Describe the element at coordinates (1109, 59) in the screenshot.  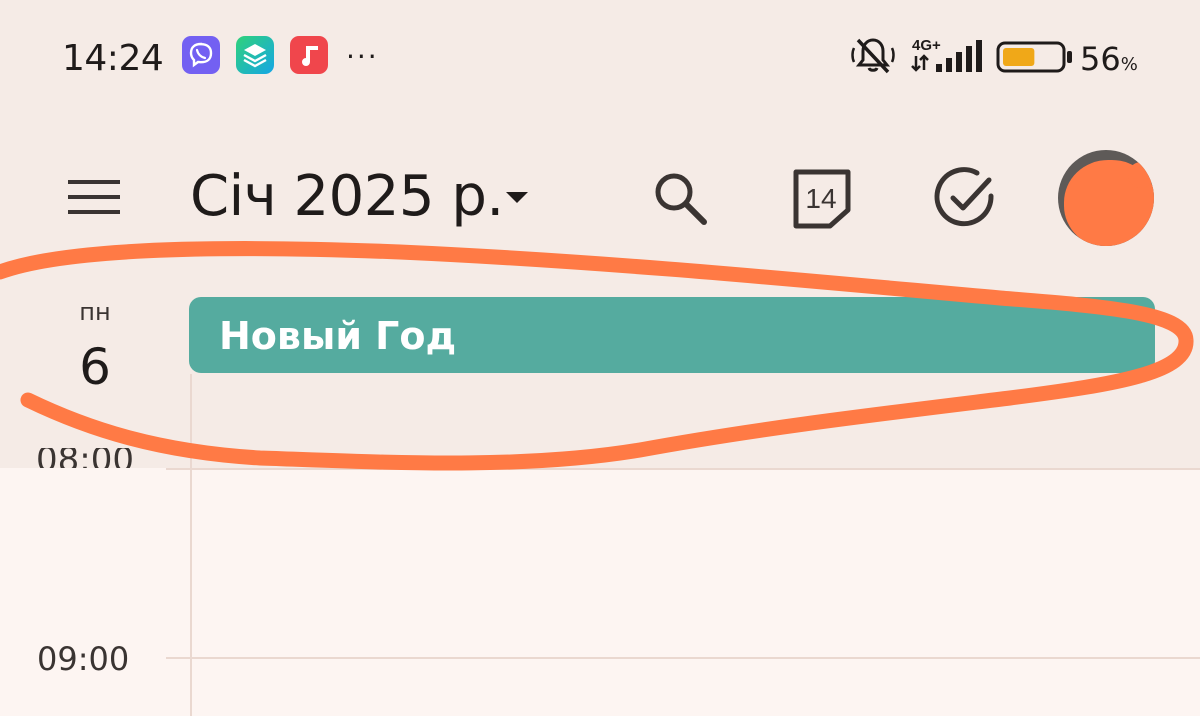
I see `battery-percent: 56%` at that location.